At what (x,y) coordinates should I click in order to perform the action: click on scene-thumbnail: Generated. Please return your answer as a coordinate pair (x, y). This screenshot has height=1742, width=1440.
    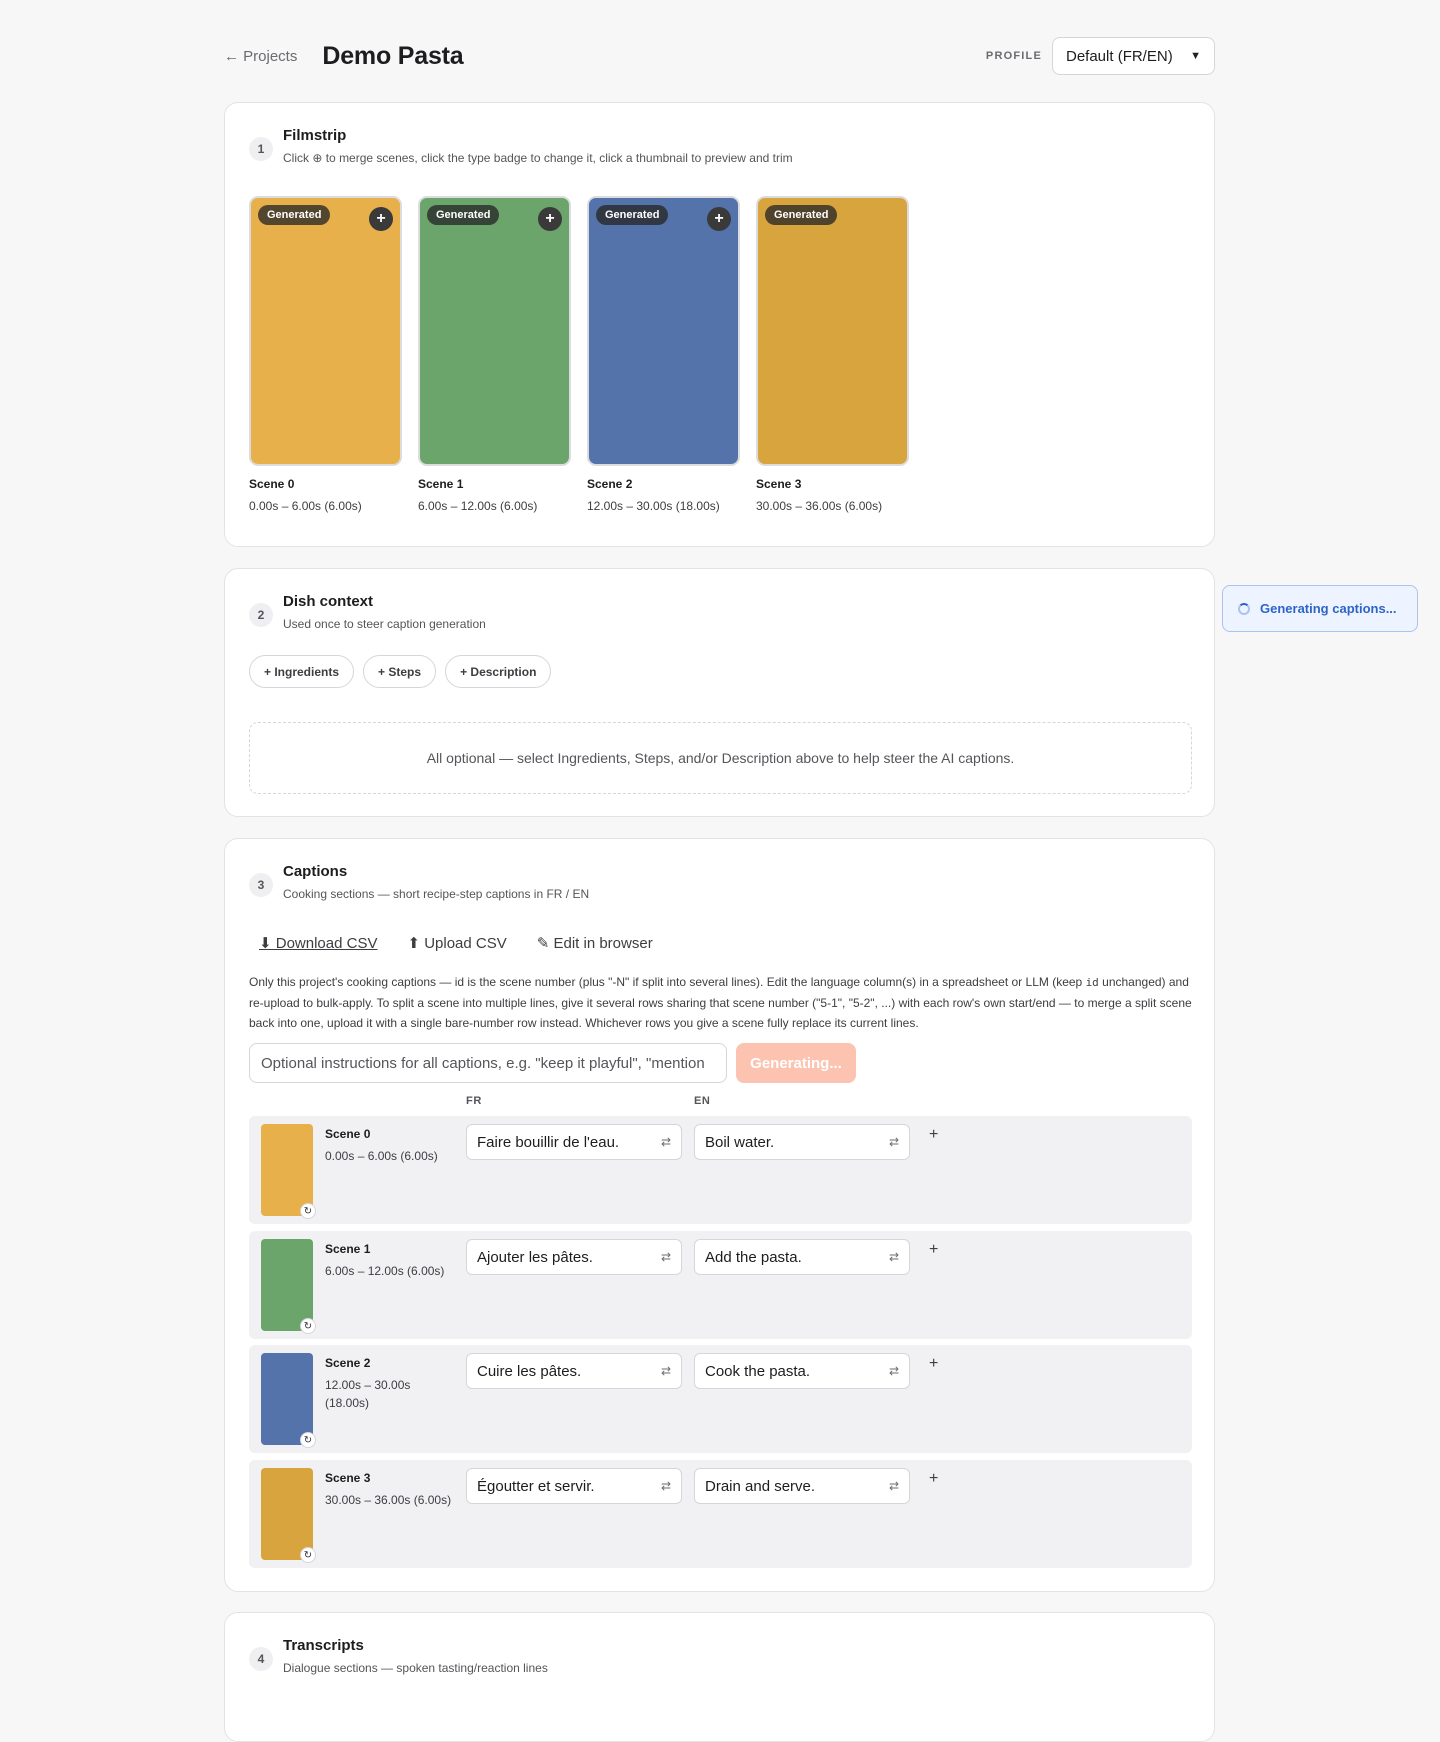
    Looking at the image, I should click on (832, 331).